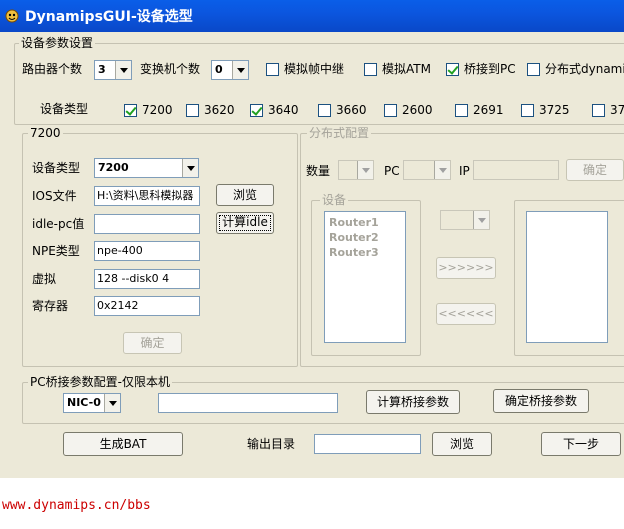 The image size is (624, 529). I want to click on list-item: Router1, so click(354, 222).